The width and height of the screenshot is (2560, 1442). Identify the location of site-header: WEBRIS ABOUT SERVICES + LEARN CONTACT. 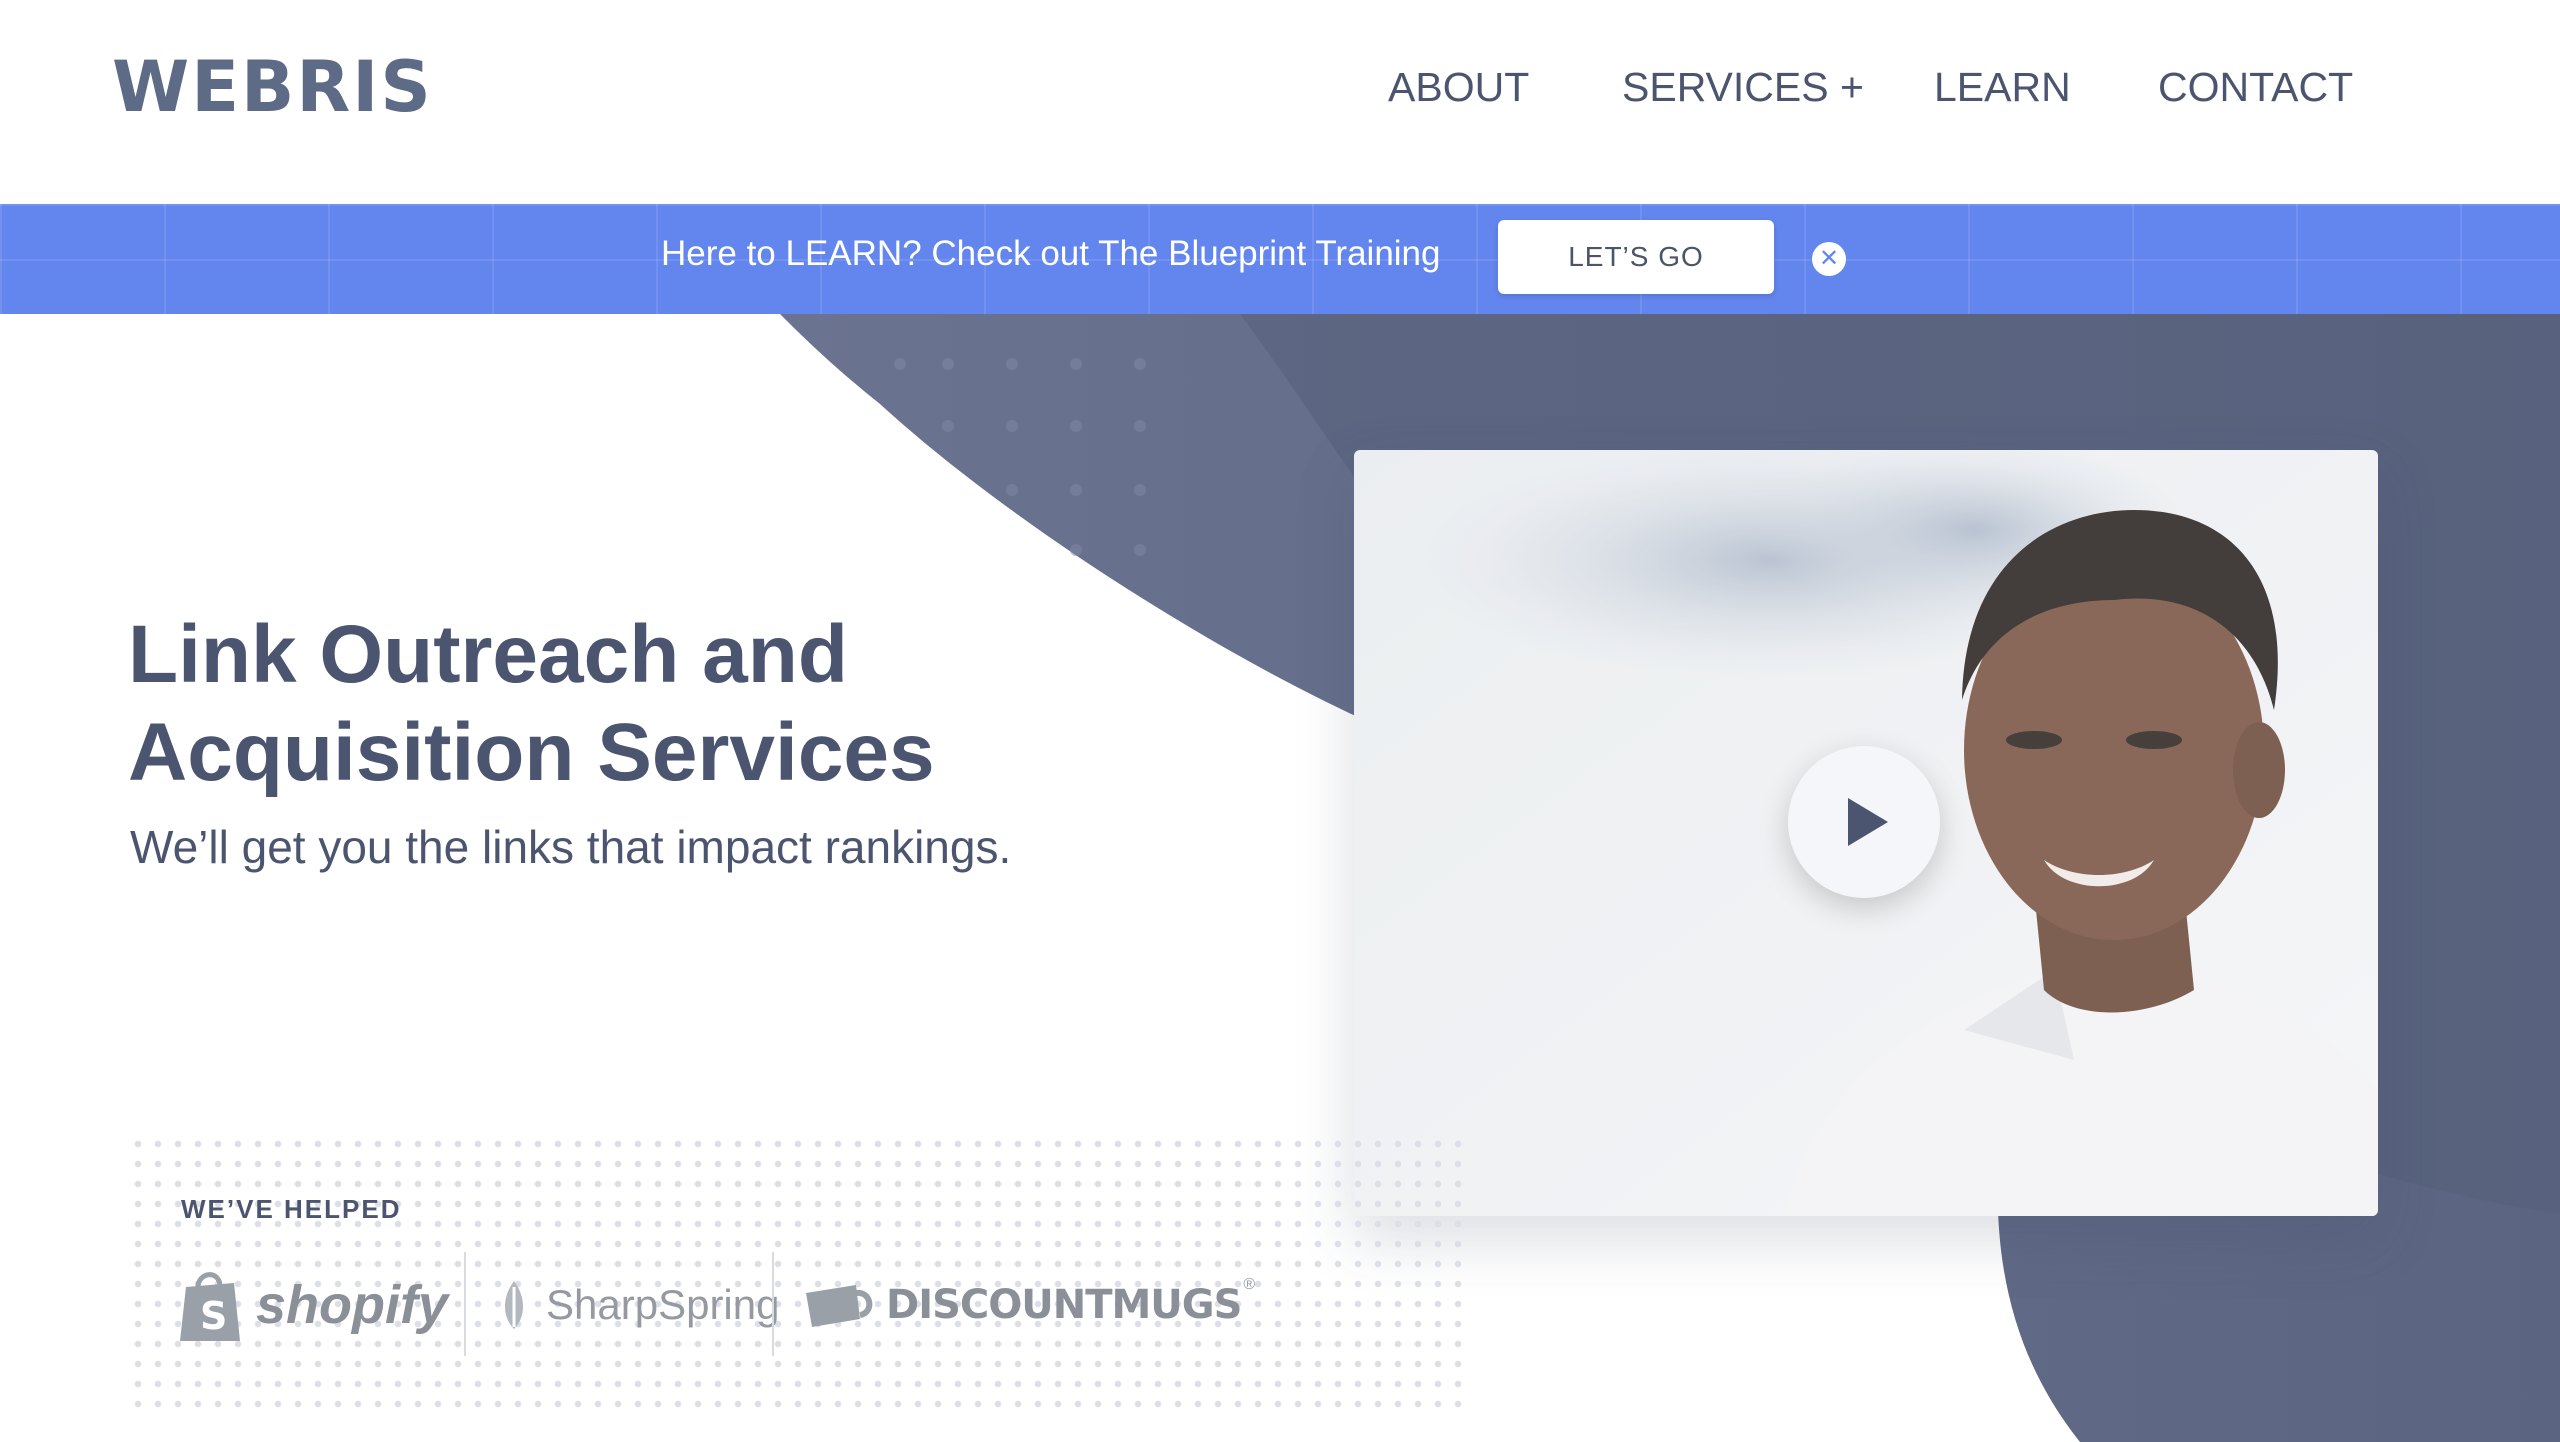
(1280, 102).